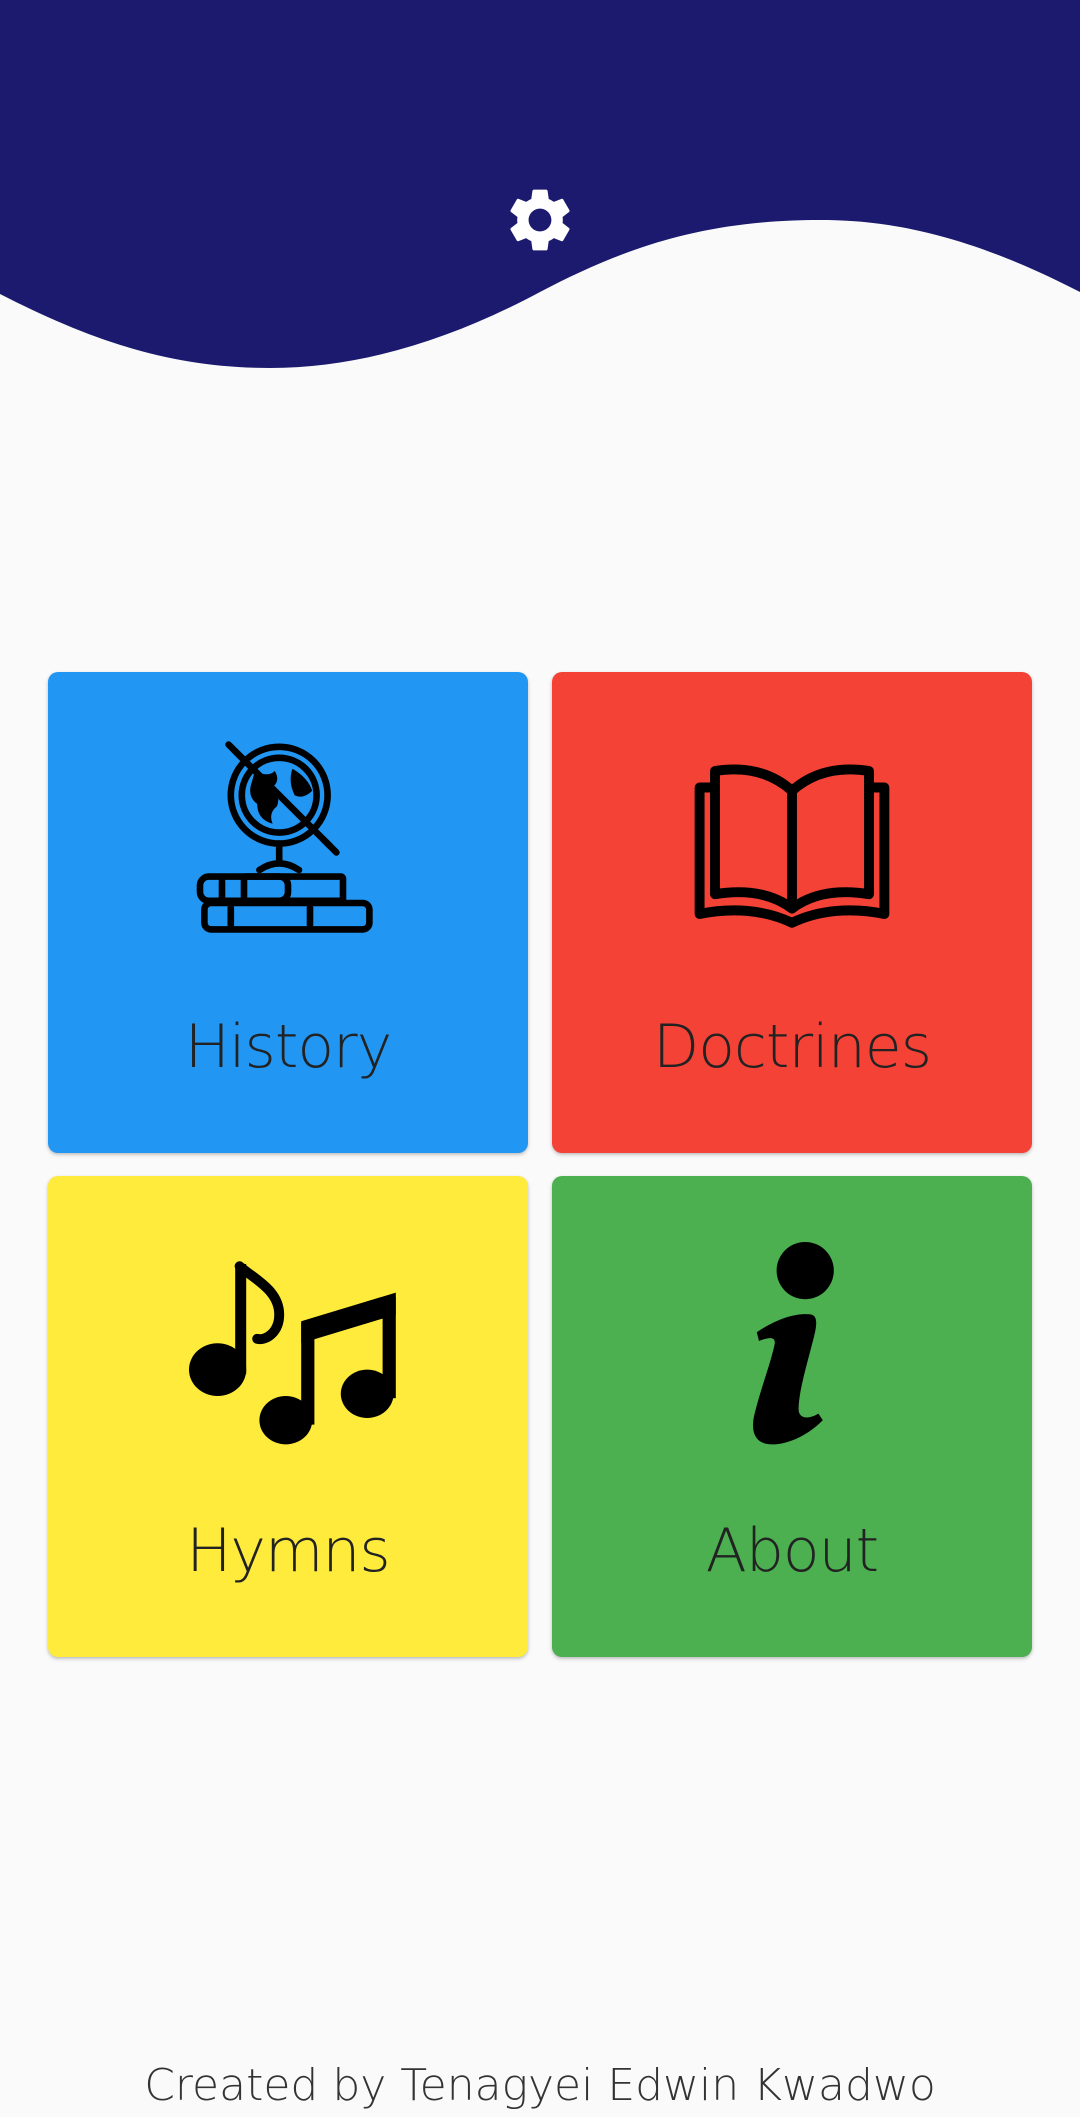  I want to click on settings-button, so click(540, 220).